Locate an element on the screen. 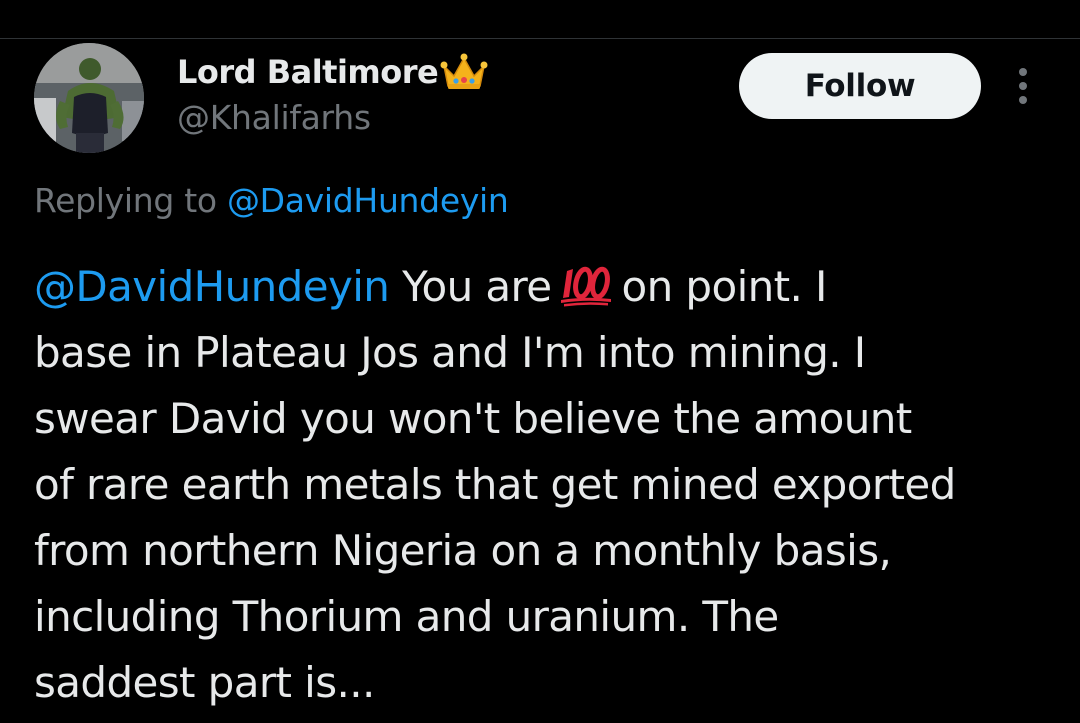  author-display-name: Lord Baltimore is located at coordinates (308, 72).